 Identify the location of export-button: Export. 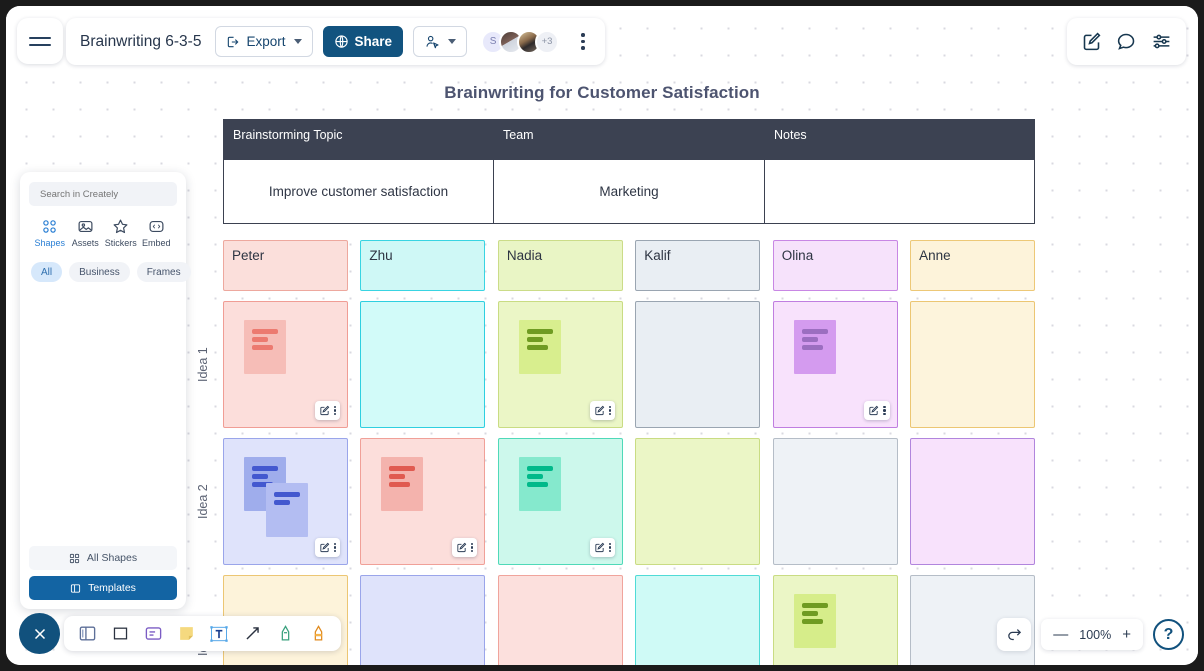
(264, 41).